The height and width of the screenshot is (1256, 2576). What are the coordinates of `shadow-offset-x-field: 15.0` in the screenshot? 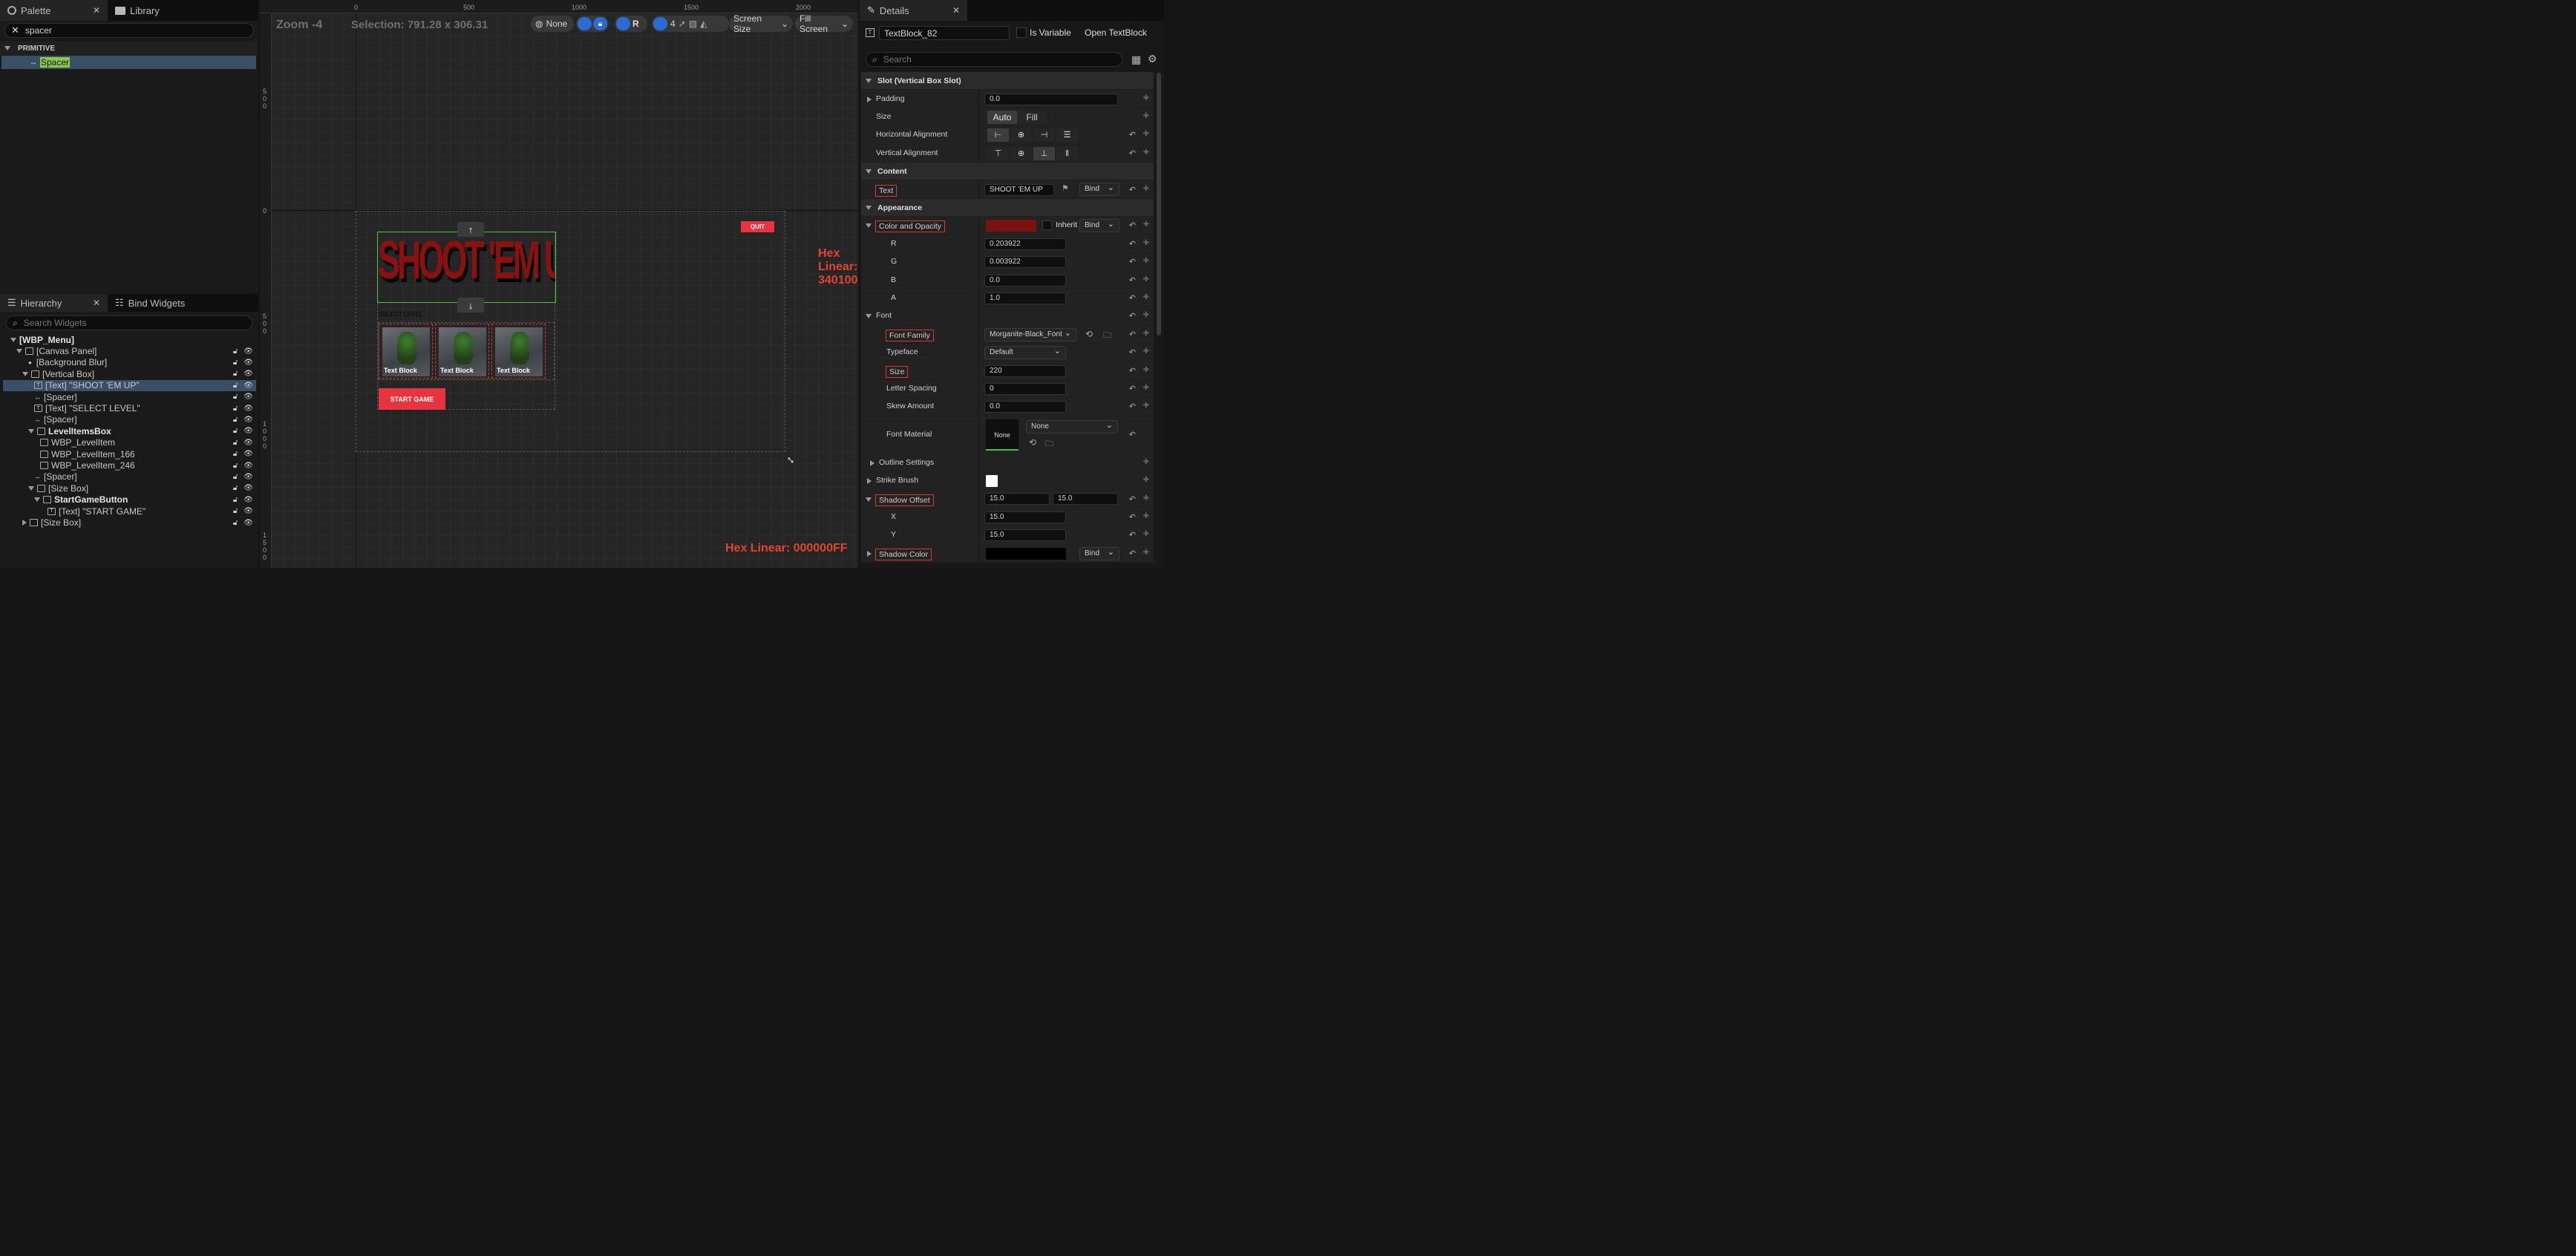 It's located at (1017, 499).